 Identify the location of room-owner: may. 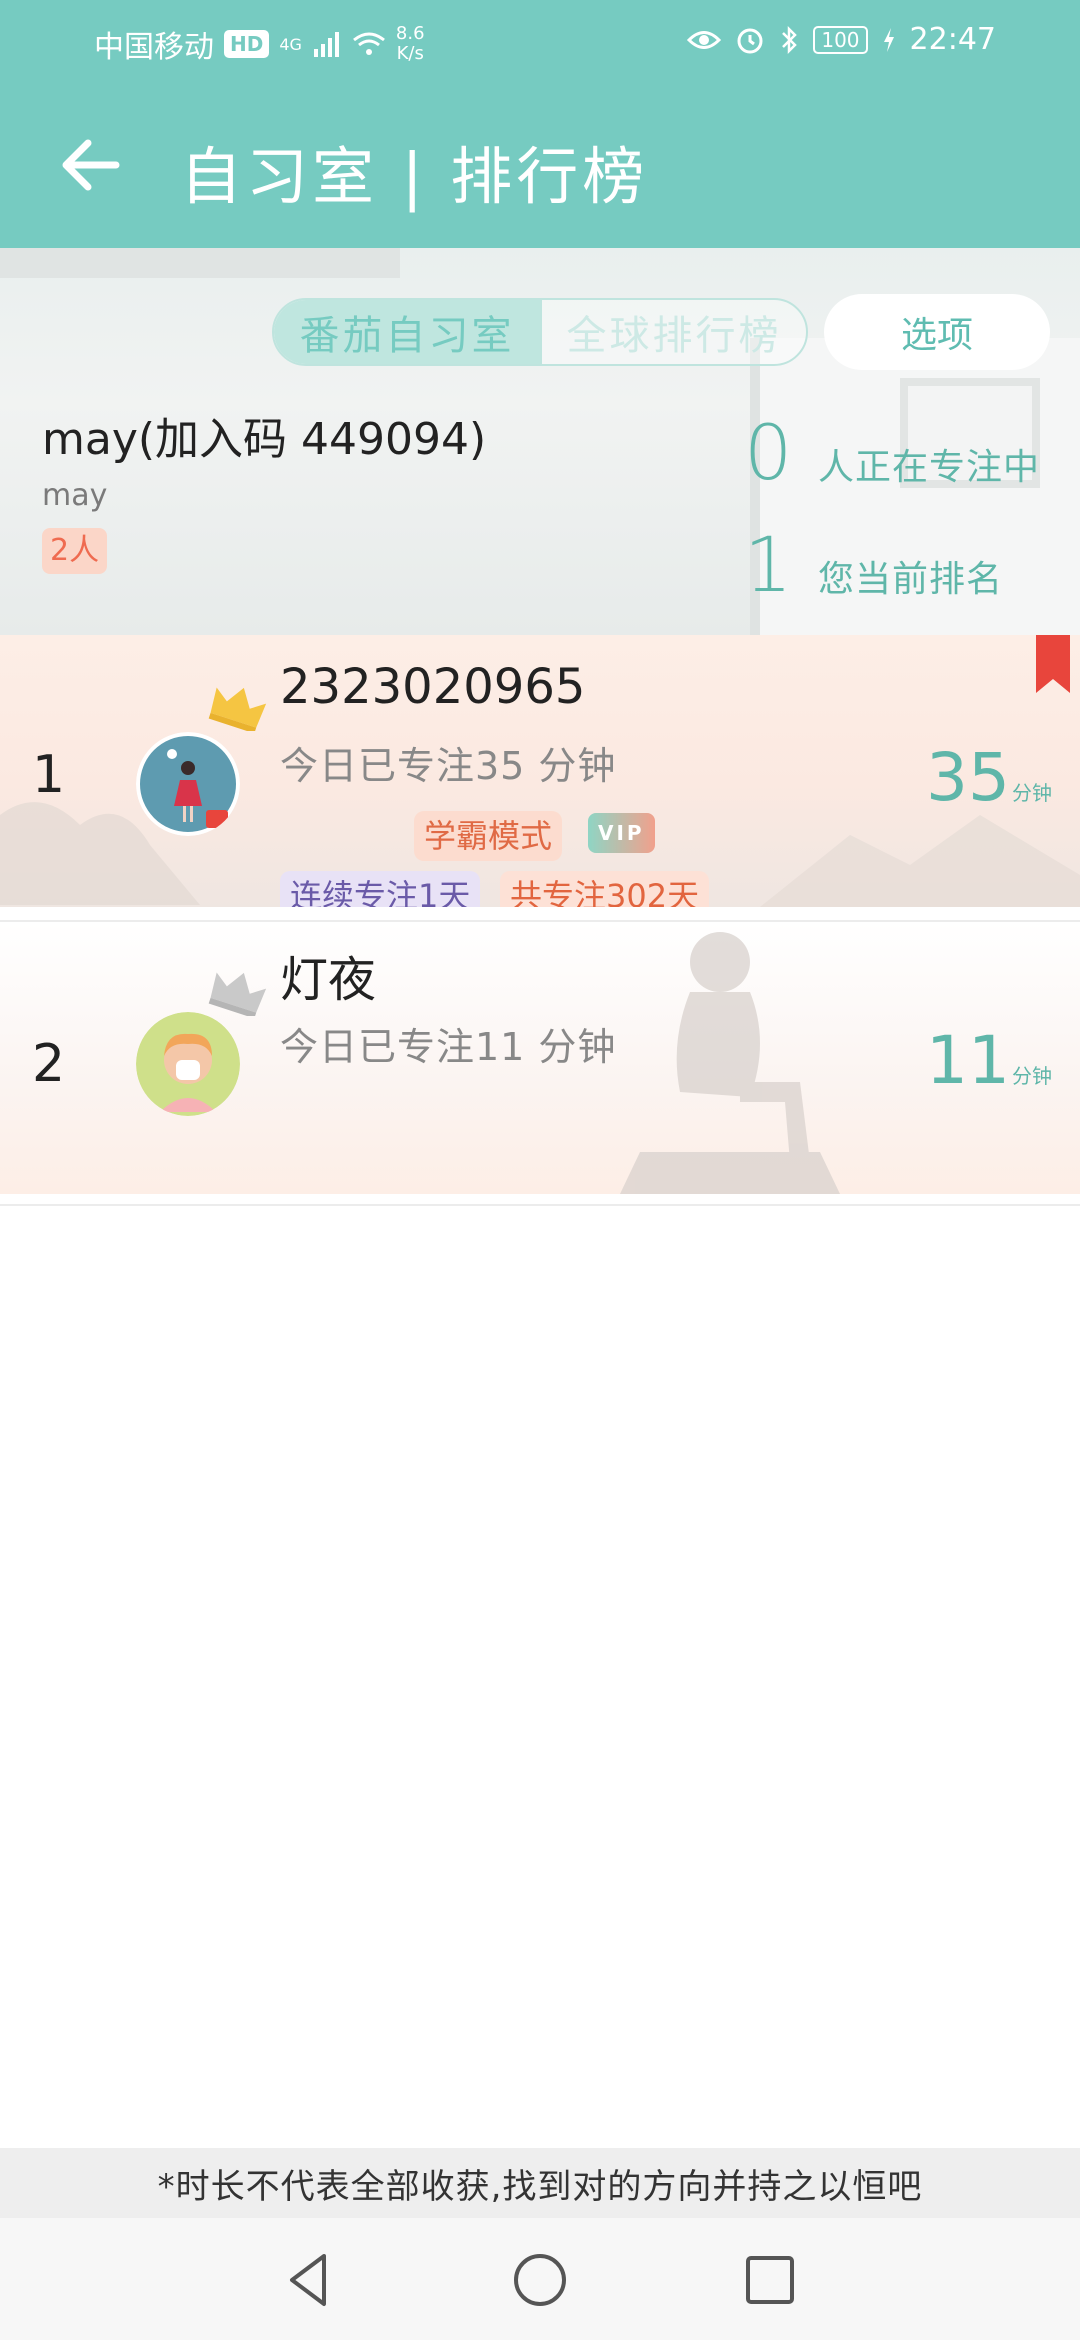
(75, 495).